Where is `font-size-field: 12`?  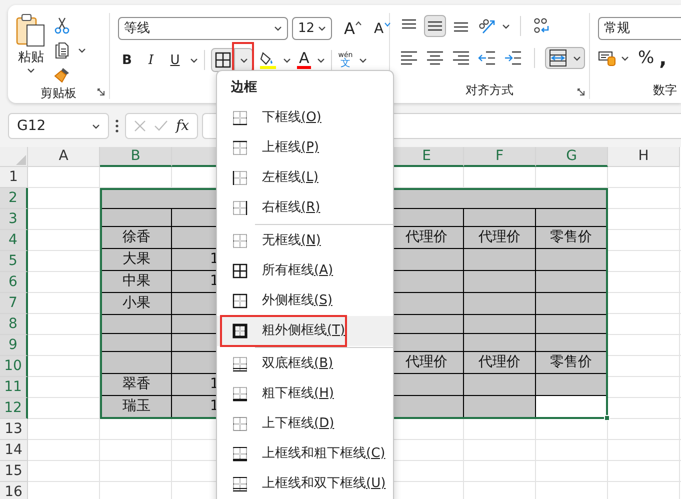 font-size-field: 12 is located at coordinates (312, 28).